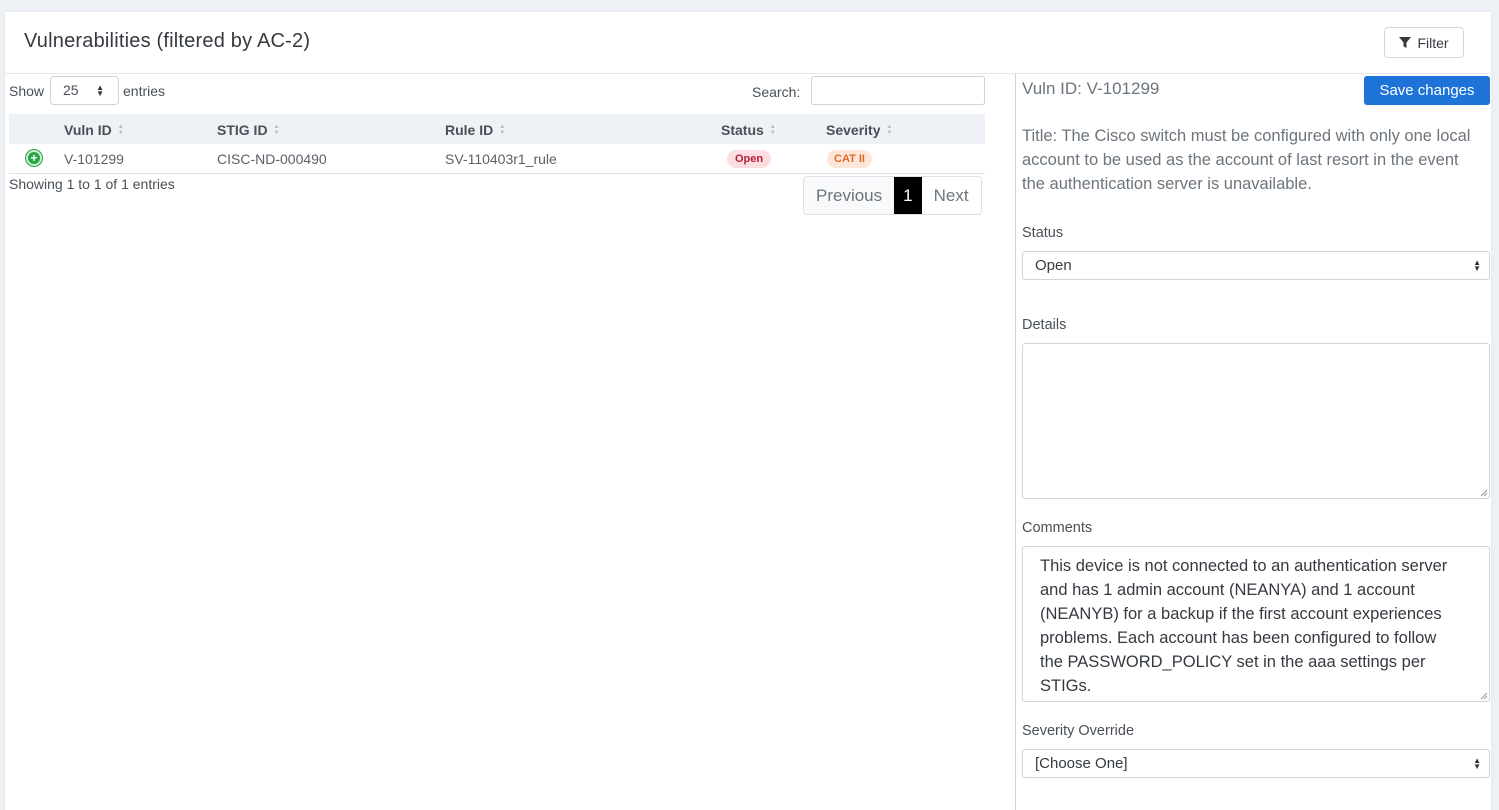 The height and width of the screenshot is (810, 1499). Describe the element at coordinates (94, 130) in the screenshot. I see `column-header-vuln-id: Vuln ID ▲ ▼` at that location.